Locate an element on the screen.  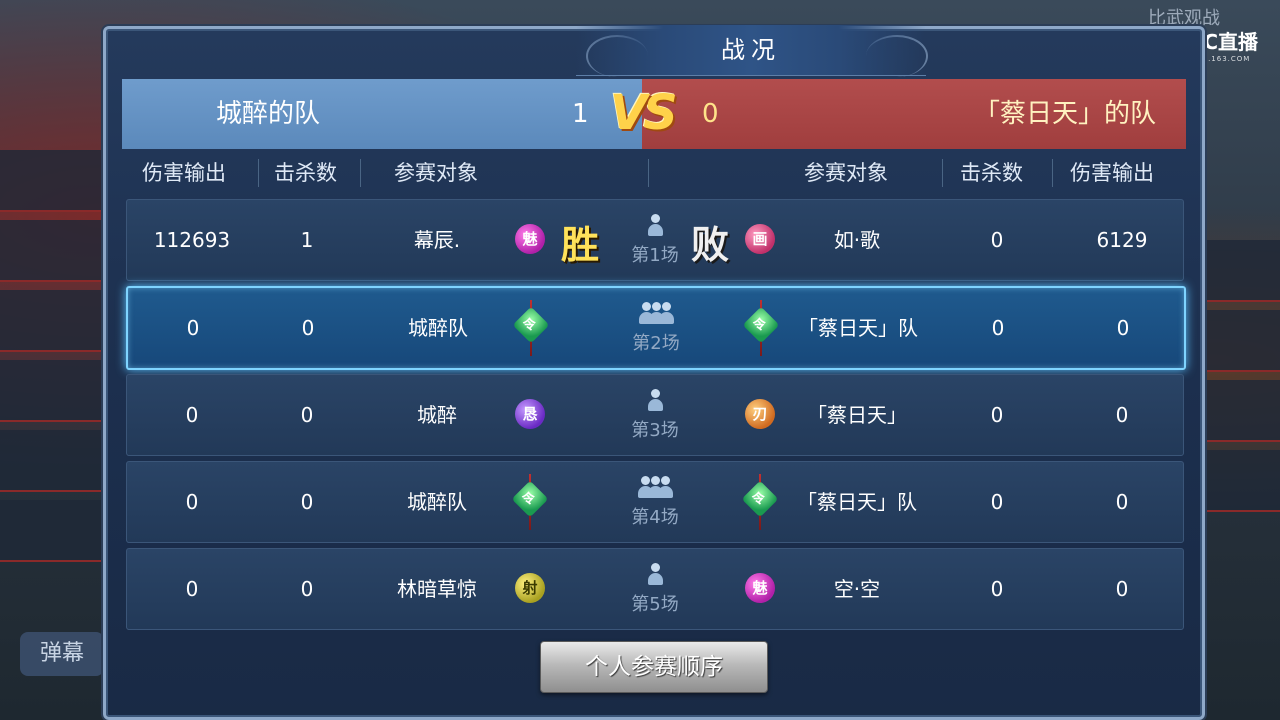
table-header: 伤害输出 击杀数 参赛对象 参赛对象 击杀数 伤害输出 is located at coordinates (654, 173).